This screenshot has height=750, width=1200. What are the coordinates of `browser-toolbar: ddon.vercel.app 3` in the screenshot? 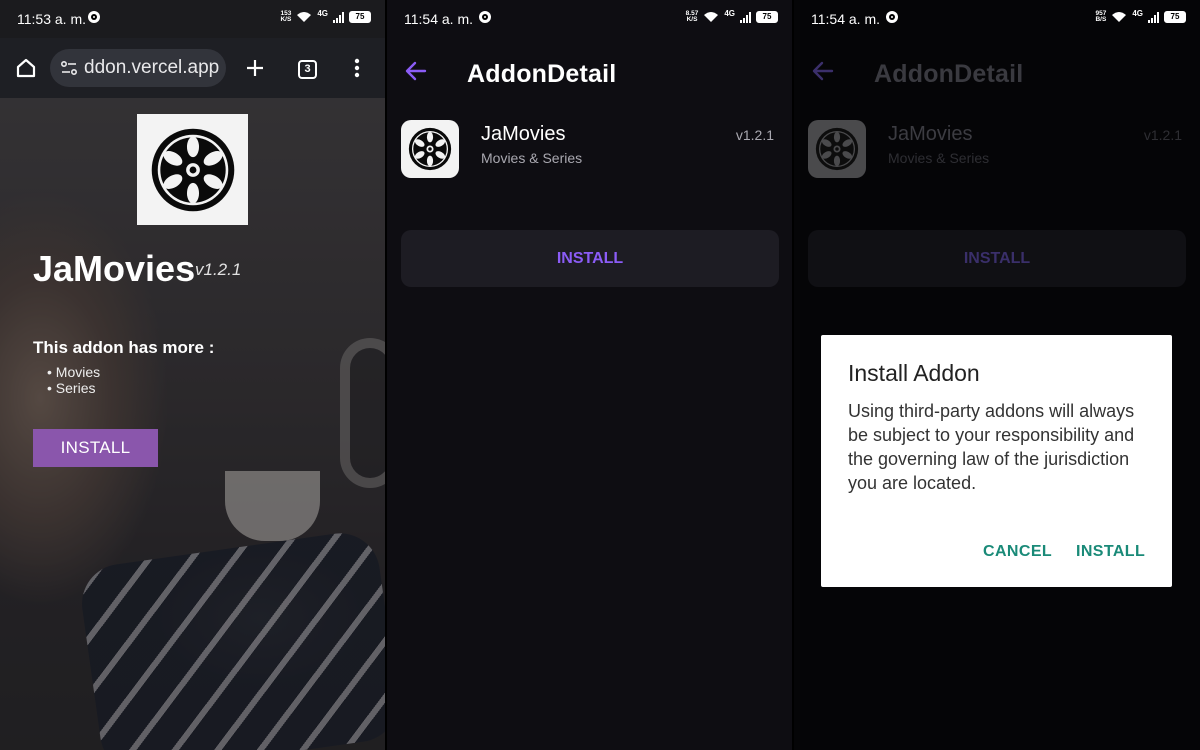 It's located at (192, 68).